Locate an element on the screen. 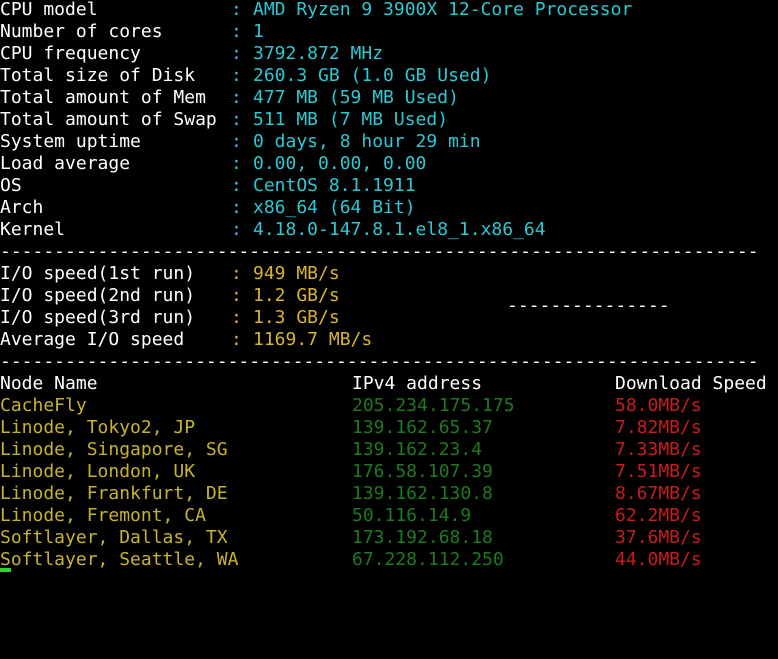 Image resolution: width=778 pixels, height=659 pixels. node-ip: 139.162.23.4 is located at coordinates (417, 449).